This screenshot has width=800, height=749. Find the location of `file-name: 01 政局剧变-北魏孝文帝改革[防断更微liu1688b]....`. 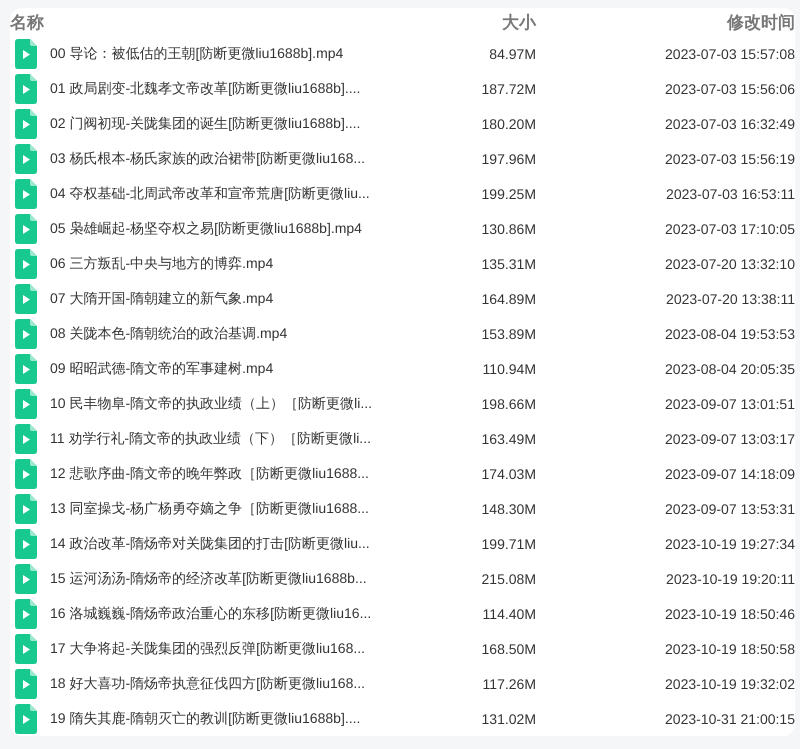

file-name: 01 政局剧变-北魏孝文帝改革[防断更微liu1688b].... is located at coordinates (205, 89).